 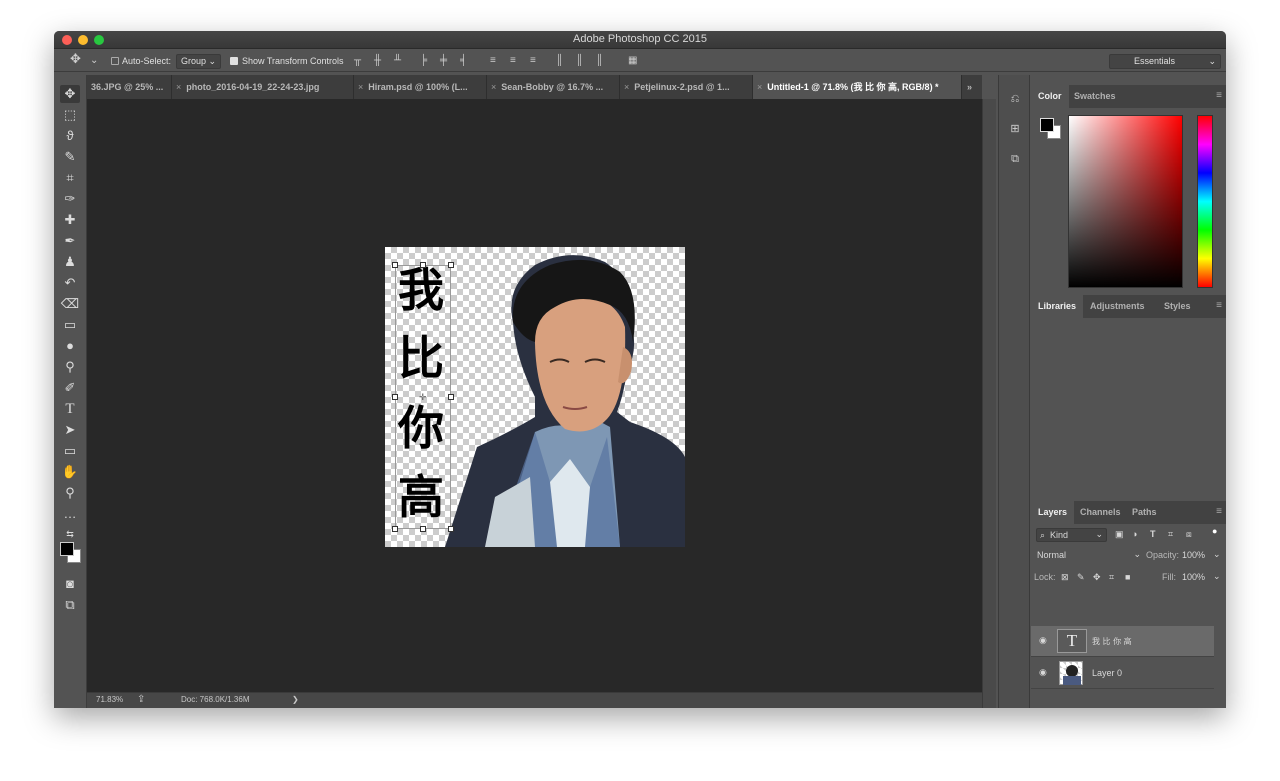 What do you see at coordinates (1071, 535) in the screenshot?
I see `layer-filter-dropdown: ⌕ Kind ⌄` at bounding box center [1071, 535].